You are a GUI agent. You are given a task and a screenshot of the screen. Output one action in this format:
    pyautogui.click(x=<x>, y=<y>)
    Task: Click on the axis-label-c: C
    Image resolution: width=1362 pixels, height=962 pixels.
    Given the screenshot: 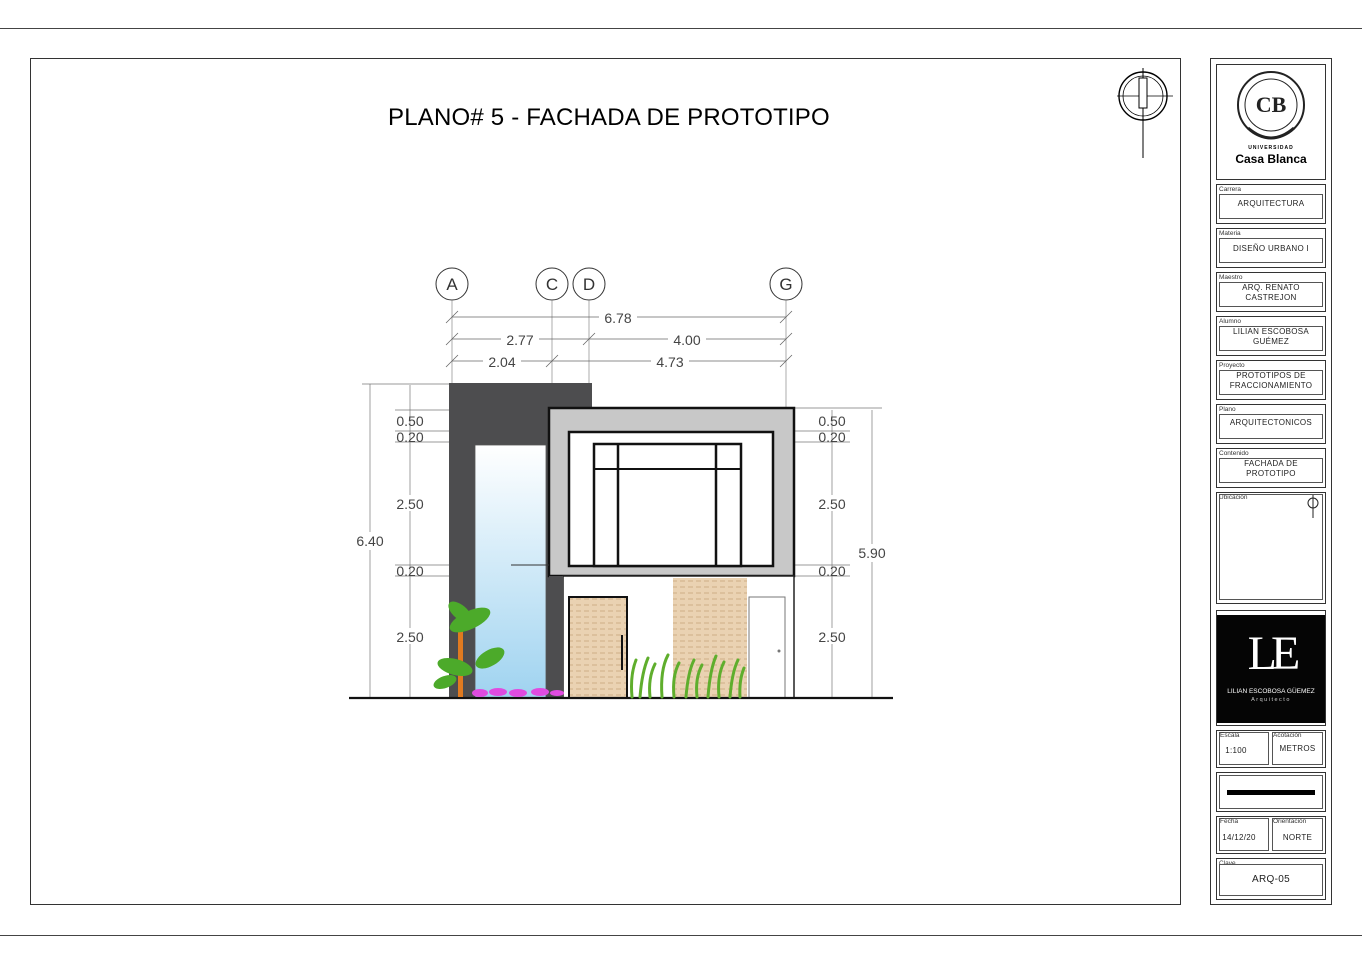 What is the action you would take?
    pyautogui.click(x=552, y=284)
    